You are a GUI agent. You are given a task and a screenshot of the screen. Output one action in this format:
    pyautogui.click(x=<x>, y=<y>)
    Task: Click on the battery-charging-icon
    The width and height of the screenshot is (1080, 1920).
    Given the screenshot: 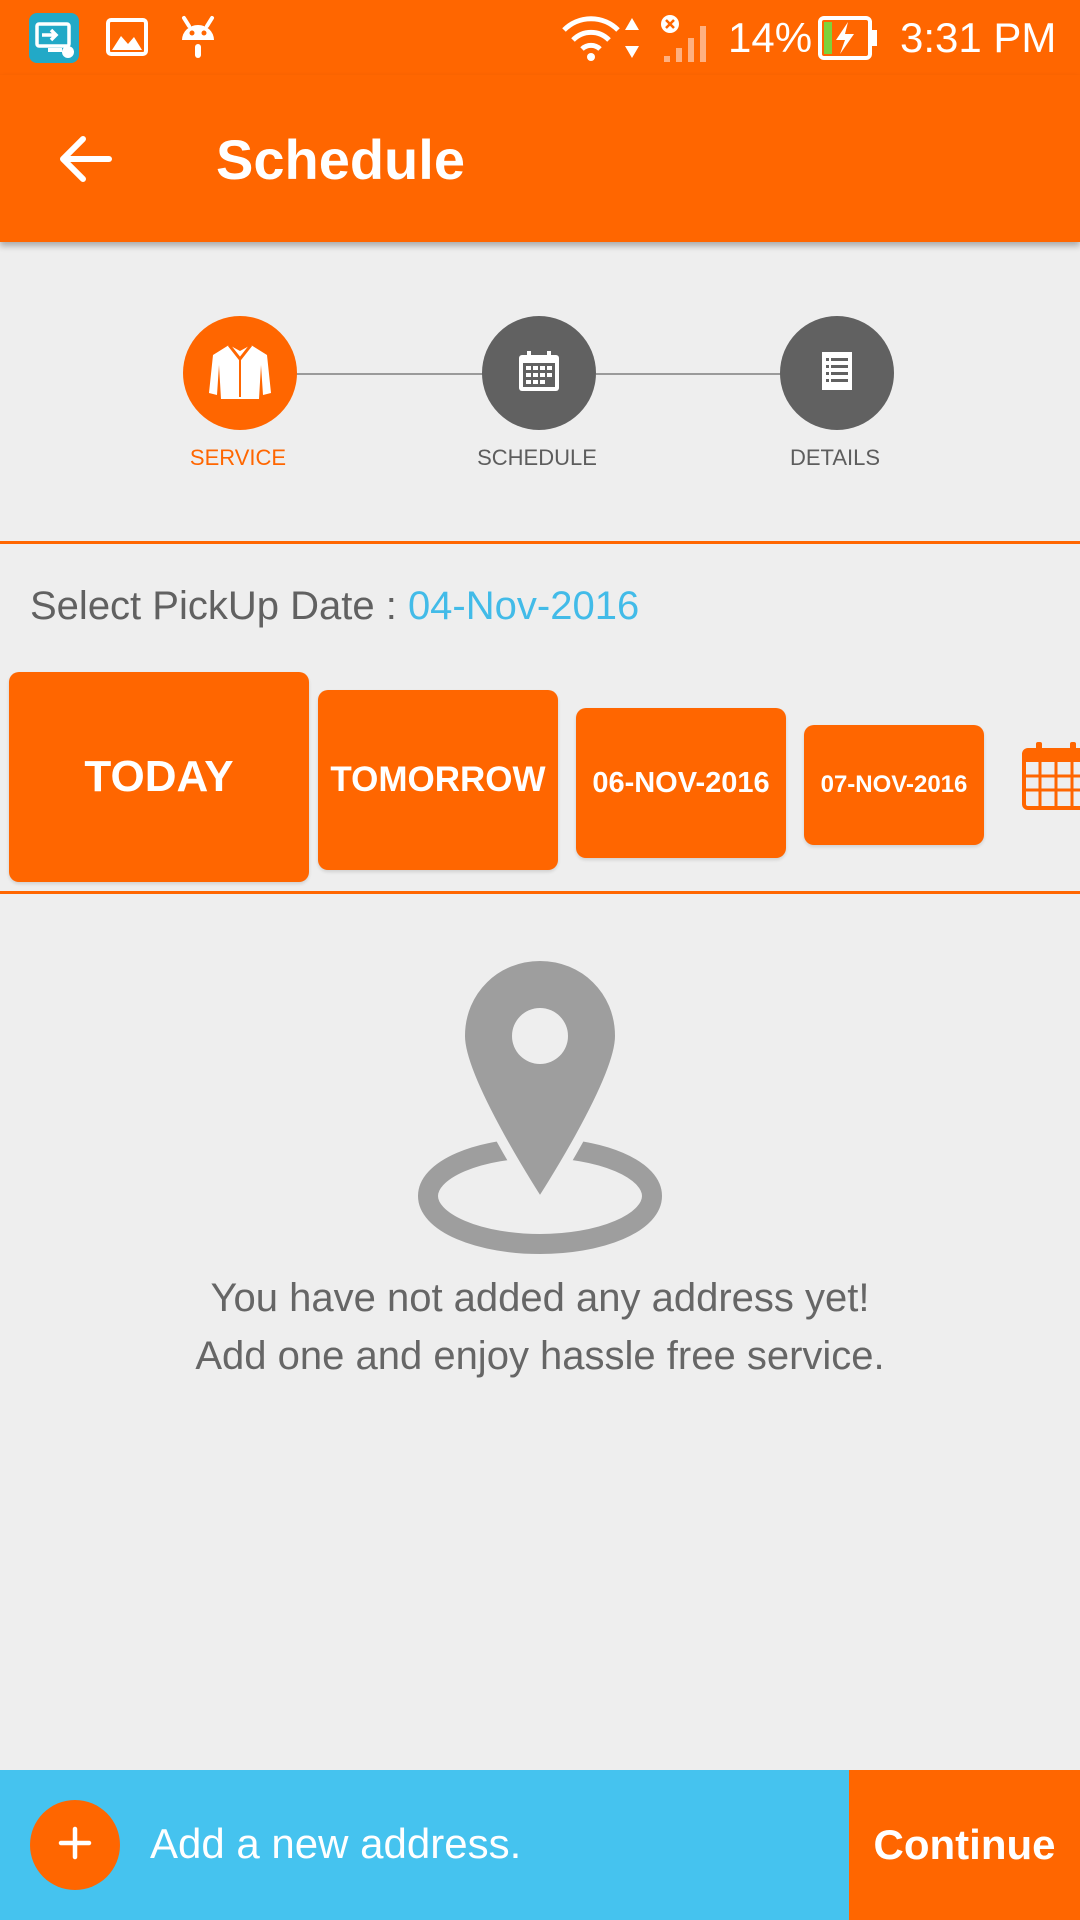 What is the action you would take?
    pyautogui.click(x=848, y=40)
    